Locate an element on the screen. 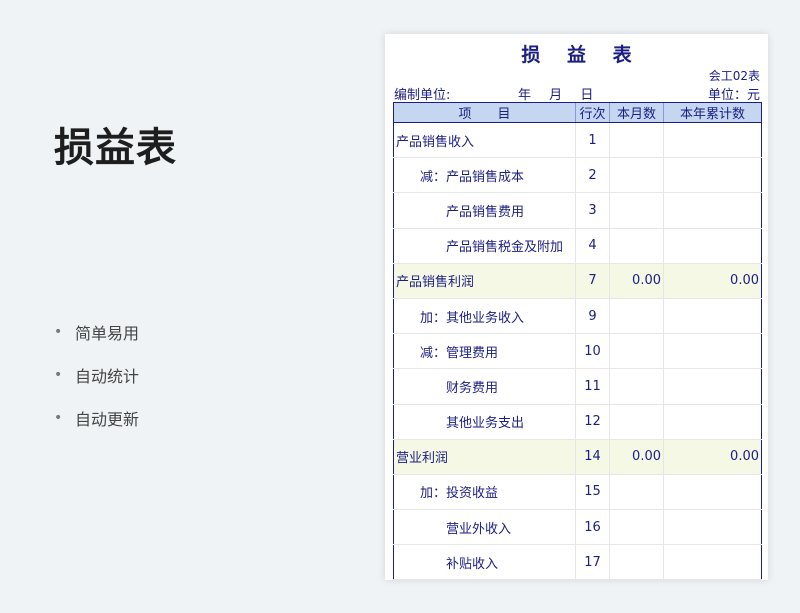 This screenshot has width=800, height=613. table-row: 产品销售费用 3 is located at coordinates (577, 210).